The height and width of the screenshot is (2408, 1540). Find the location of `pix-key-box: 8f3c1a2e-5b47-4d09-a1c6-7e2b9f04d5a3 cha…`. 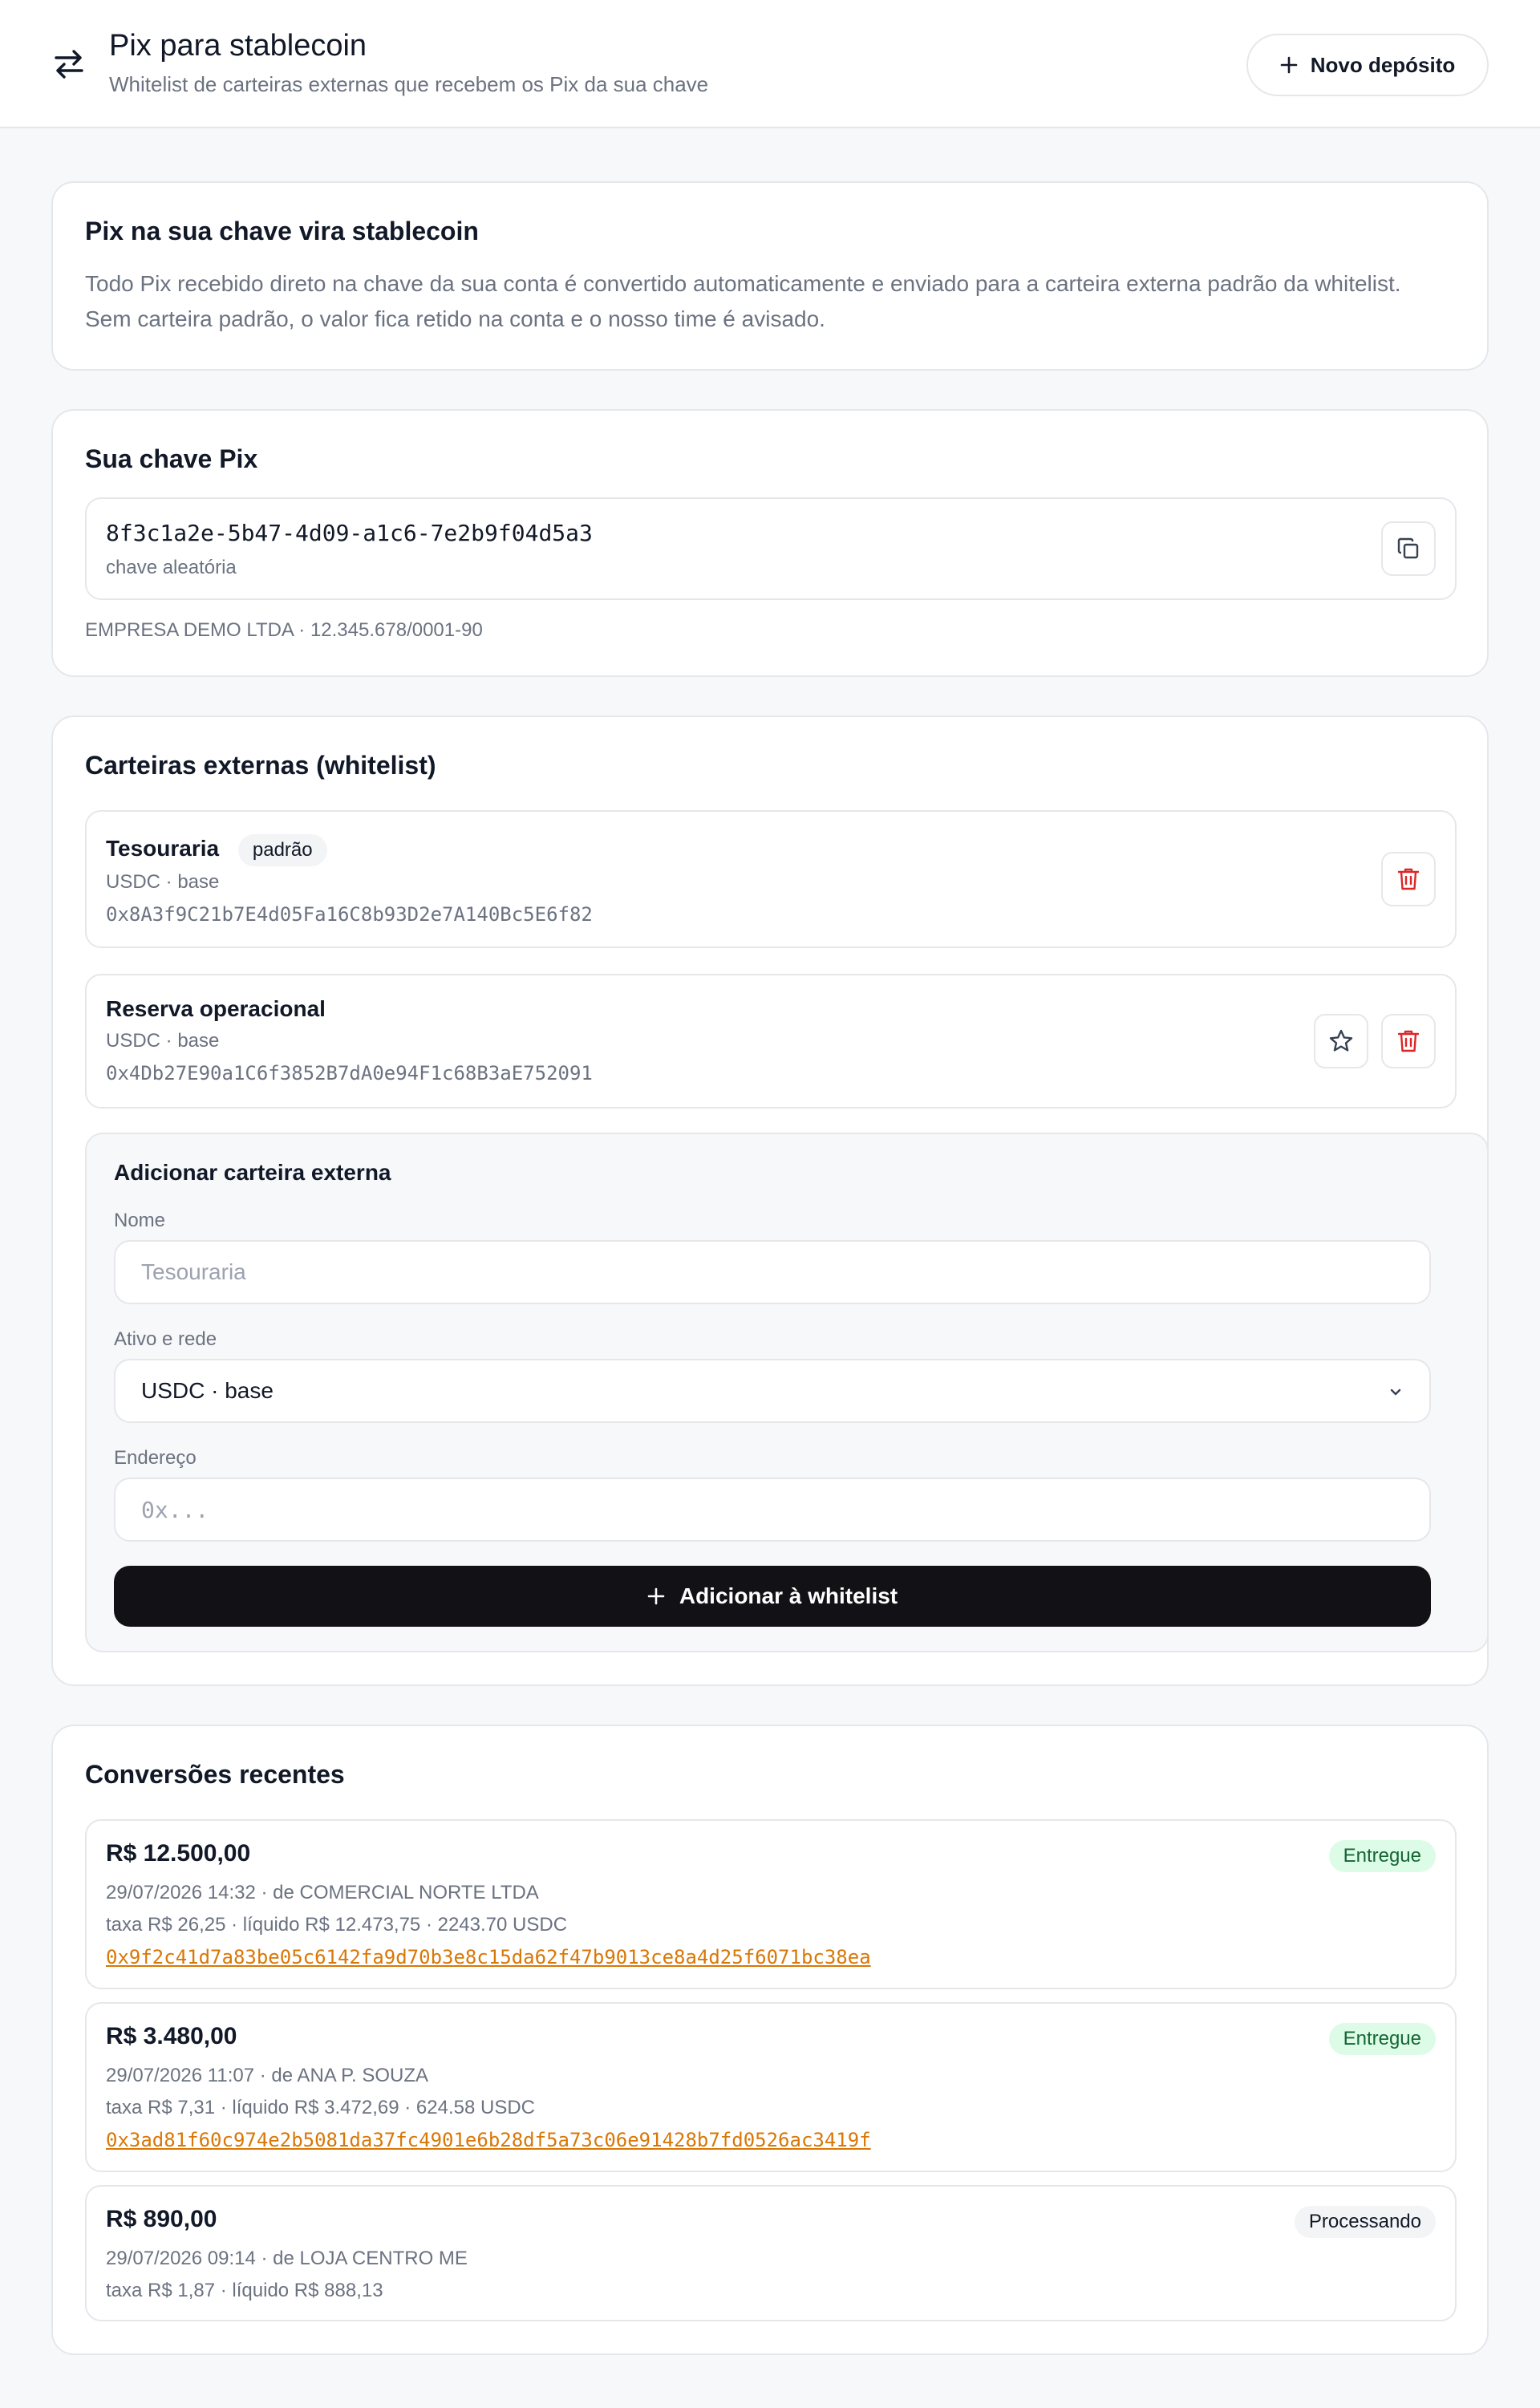

pix-key-box: 8f3c1a2e-5b47-4d09-a1c6-7e2b9f04d5a3 cha… is located at coordinates (771, 548).